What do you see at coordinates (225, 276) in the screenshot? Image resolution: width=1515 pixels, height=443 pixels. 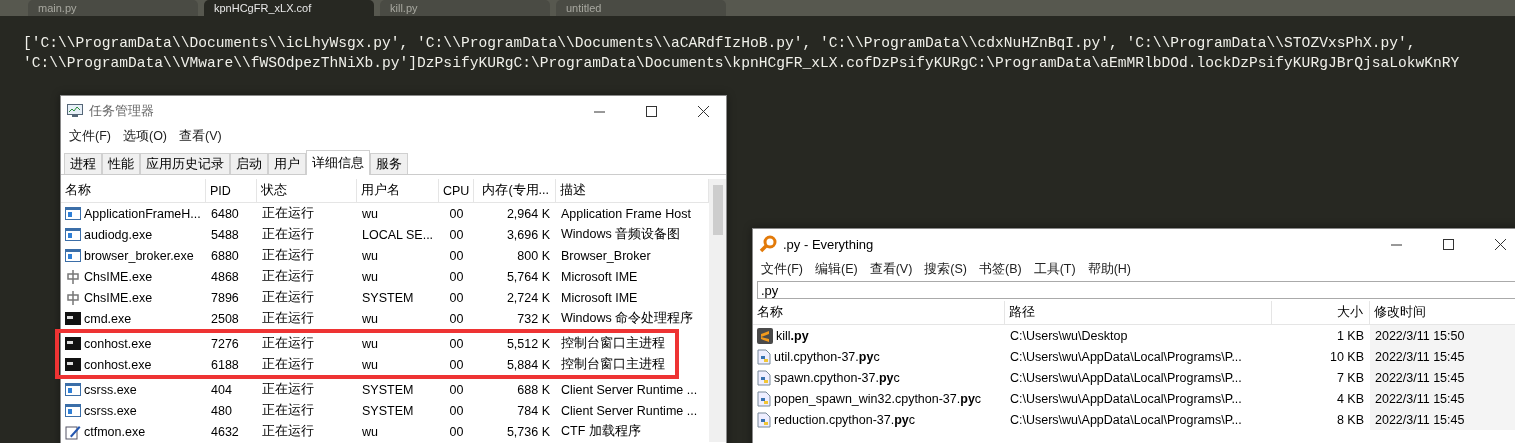 I see `table-cell-text: 4868` at bounding box center [225, 276].